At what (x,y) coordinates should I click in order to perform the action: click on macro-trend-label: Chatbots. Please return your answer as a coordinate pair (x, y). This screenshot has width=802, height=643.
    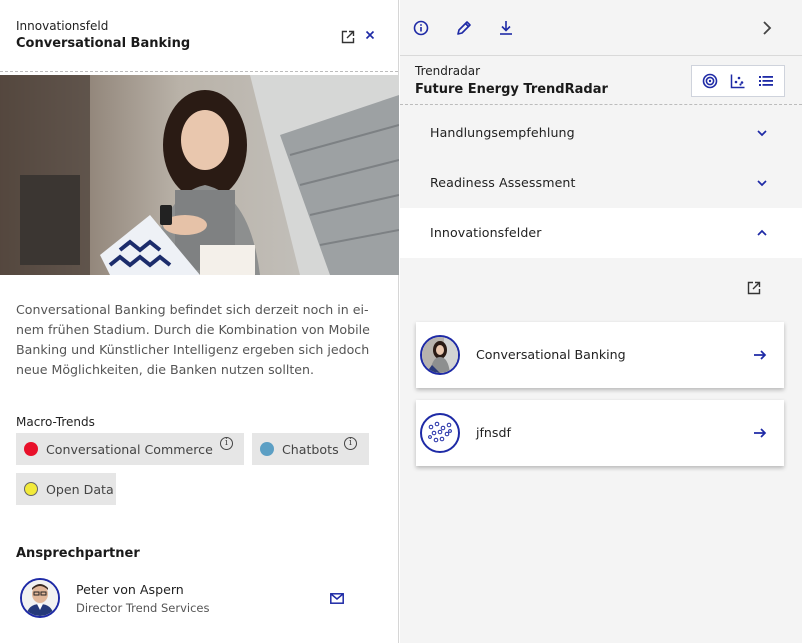
    Looking at the image, I should click on (310, 449).